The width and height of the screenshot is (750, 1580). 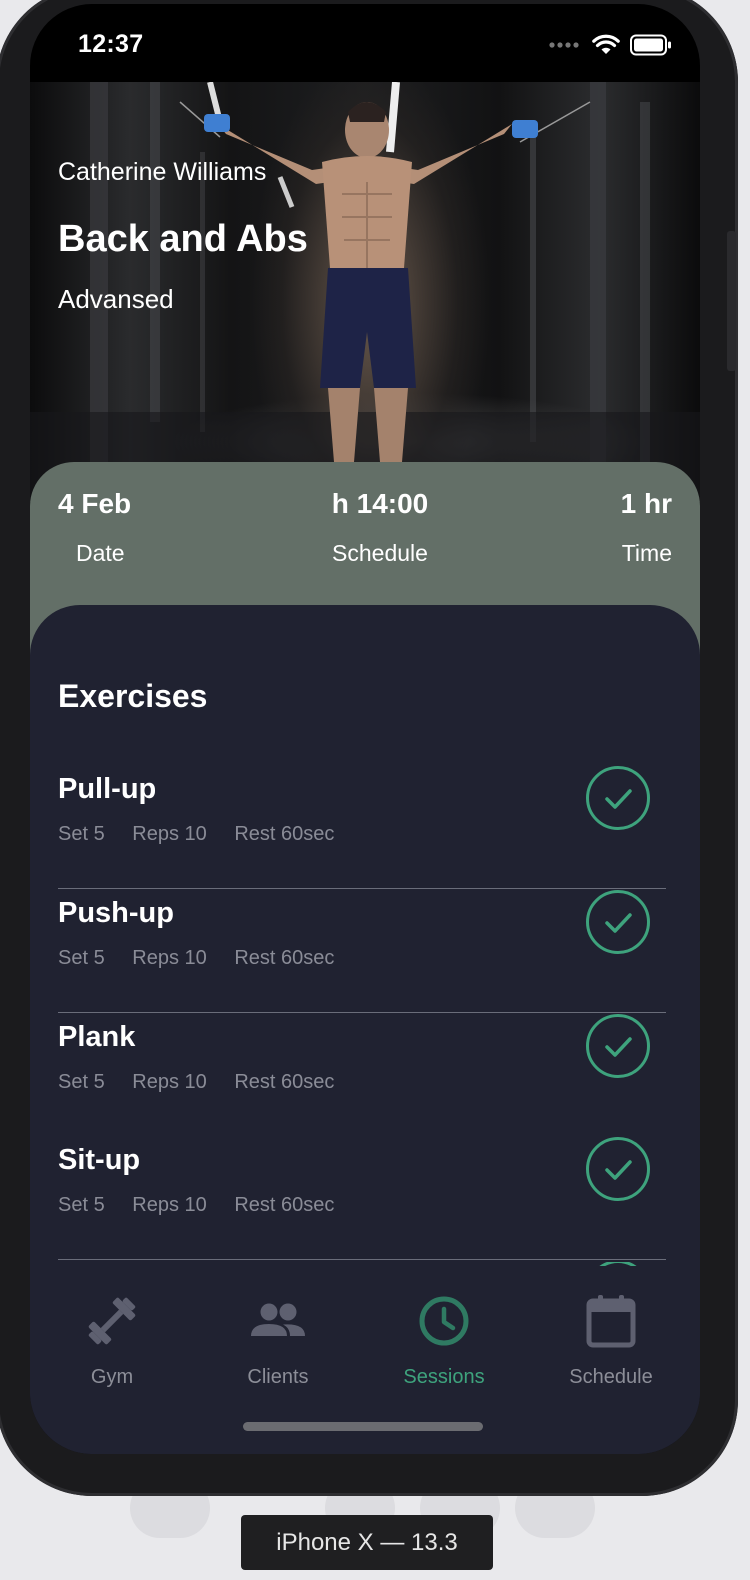 I want to click on workout-level: Advansed, so click(x=116, y=299).